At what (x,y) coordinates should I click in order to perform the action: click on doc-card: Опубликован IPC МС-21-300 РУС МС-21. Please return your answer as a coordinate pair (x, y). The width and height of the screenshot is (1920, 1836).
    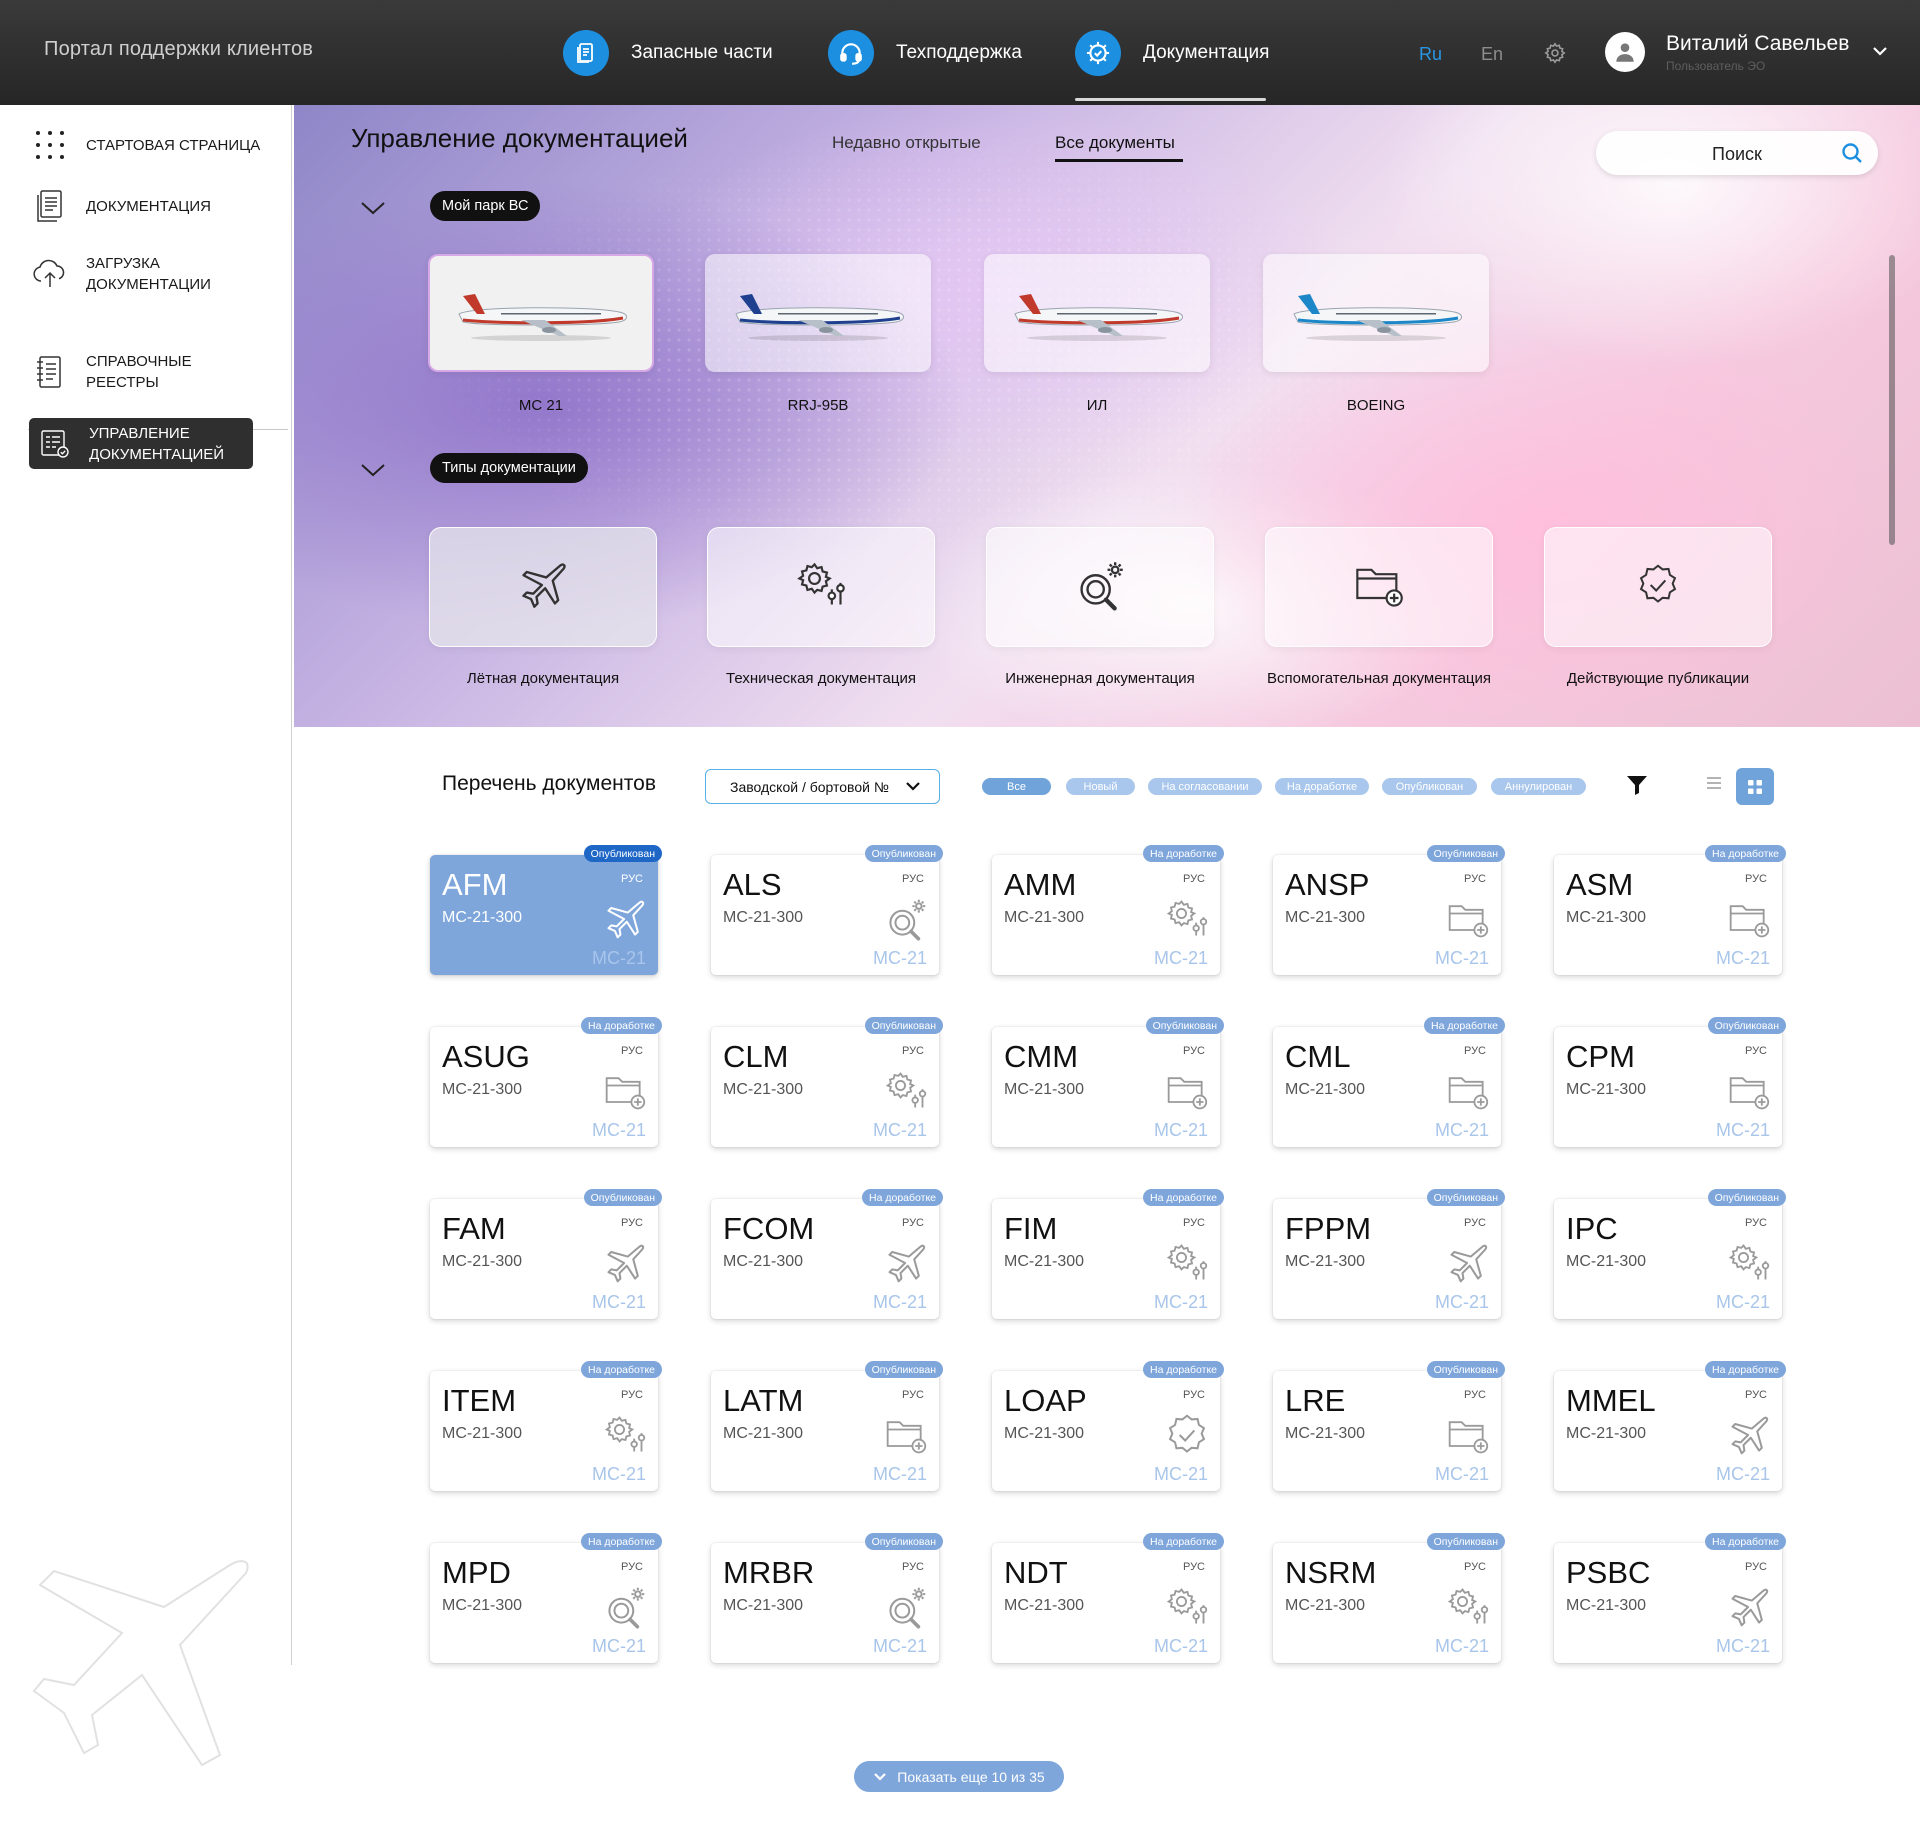
    Looking at the image, I should click on (1670, 1254).